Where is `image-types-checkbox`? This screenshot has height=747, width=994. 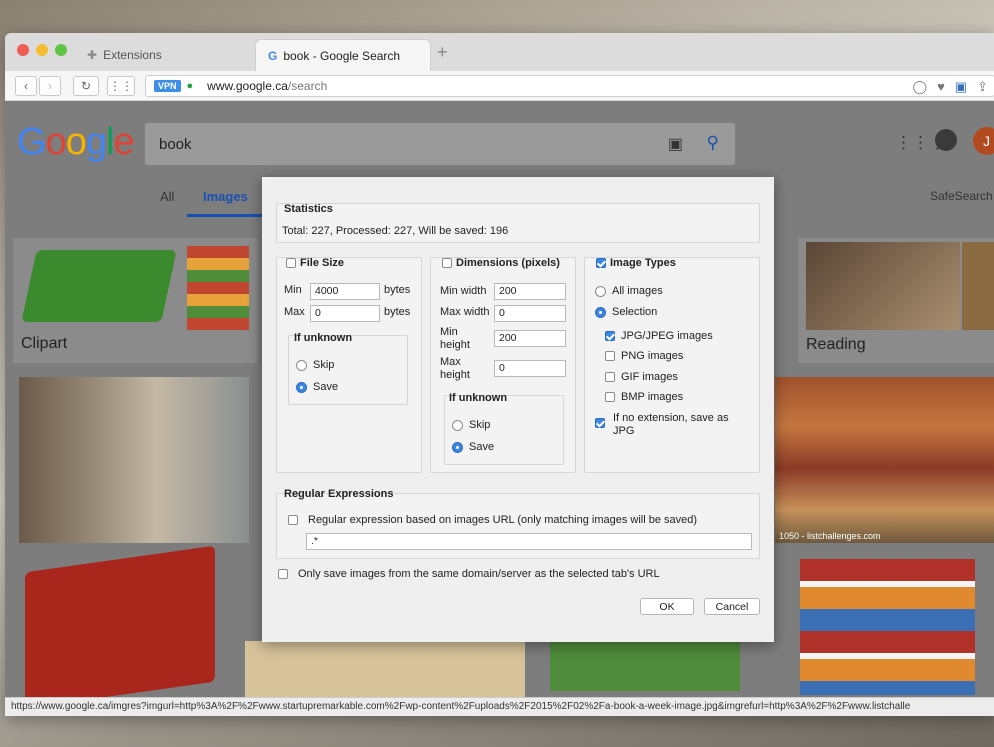 image-types-checkbox is located at coordinates (601, 263).